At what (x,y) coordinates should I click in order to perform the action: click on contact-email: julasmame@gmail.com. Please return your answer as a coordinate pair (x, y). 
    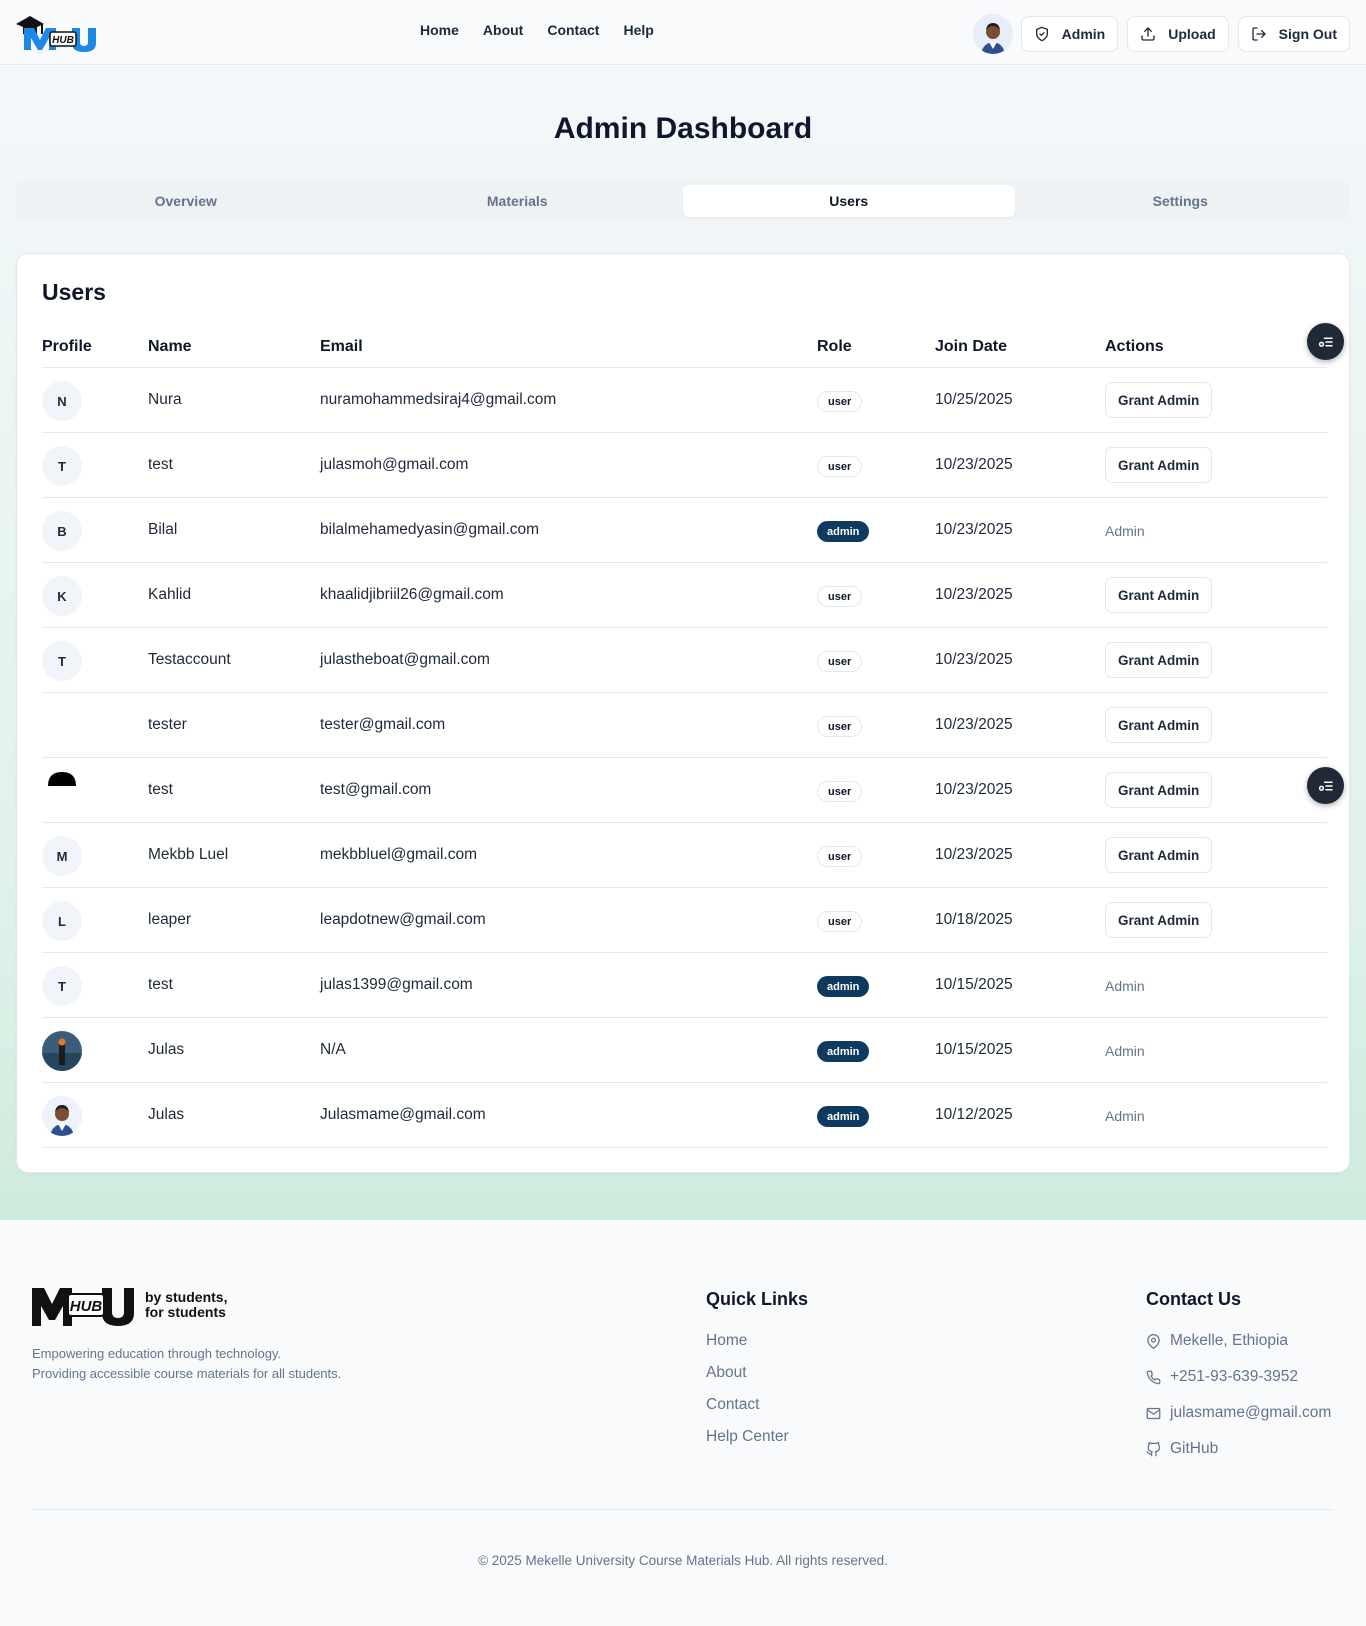
    Looking at the image, I should click on (1238, 1413).